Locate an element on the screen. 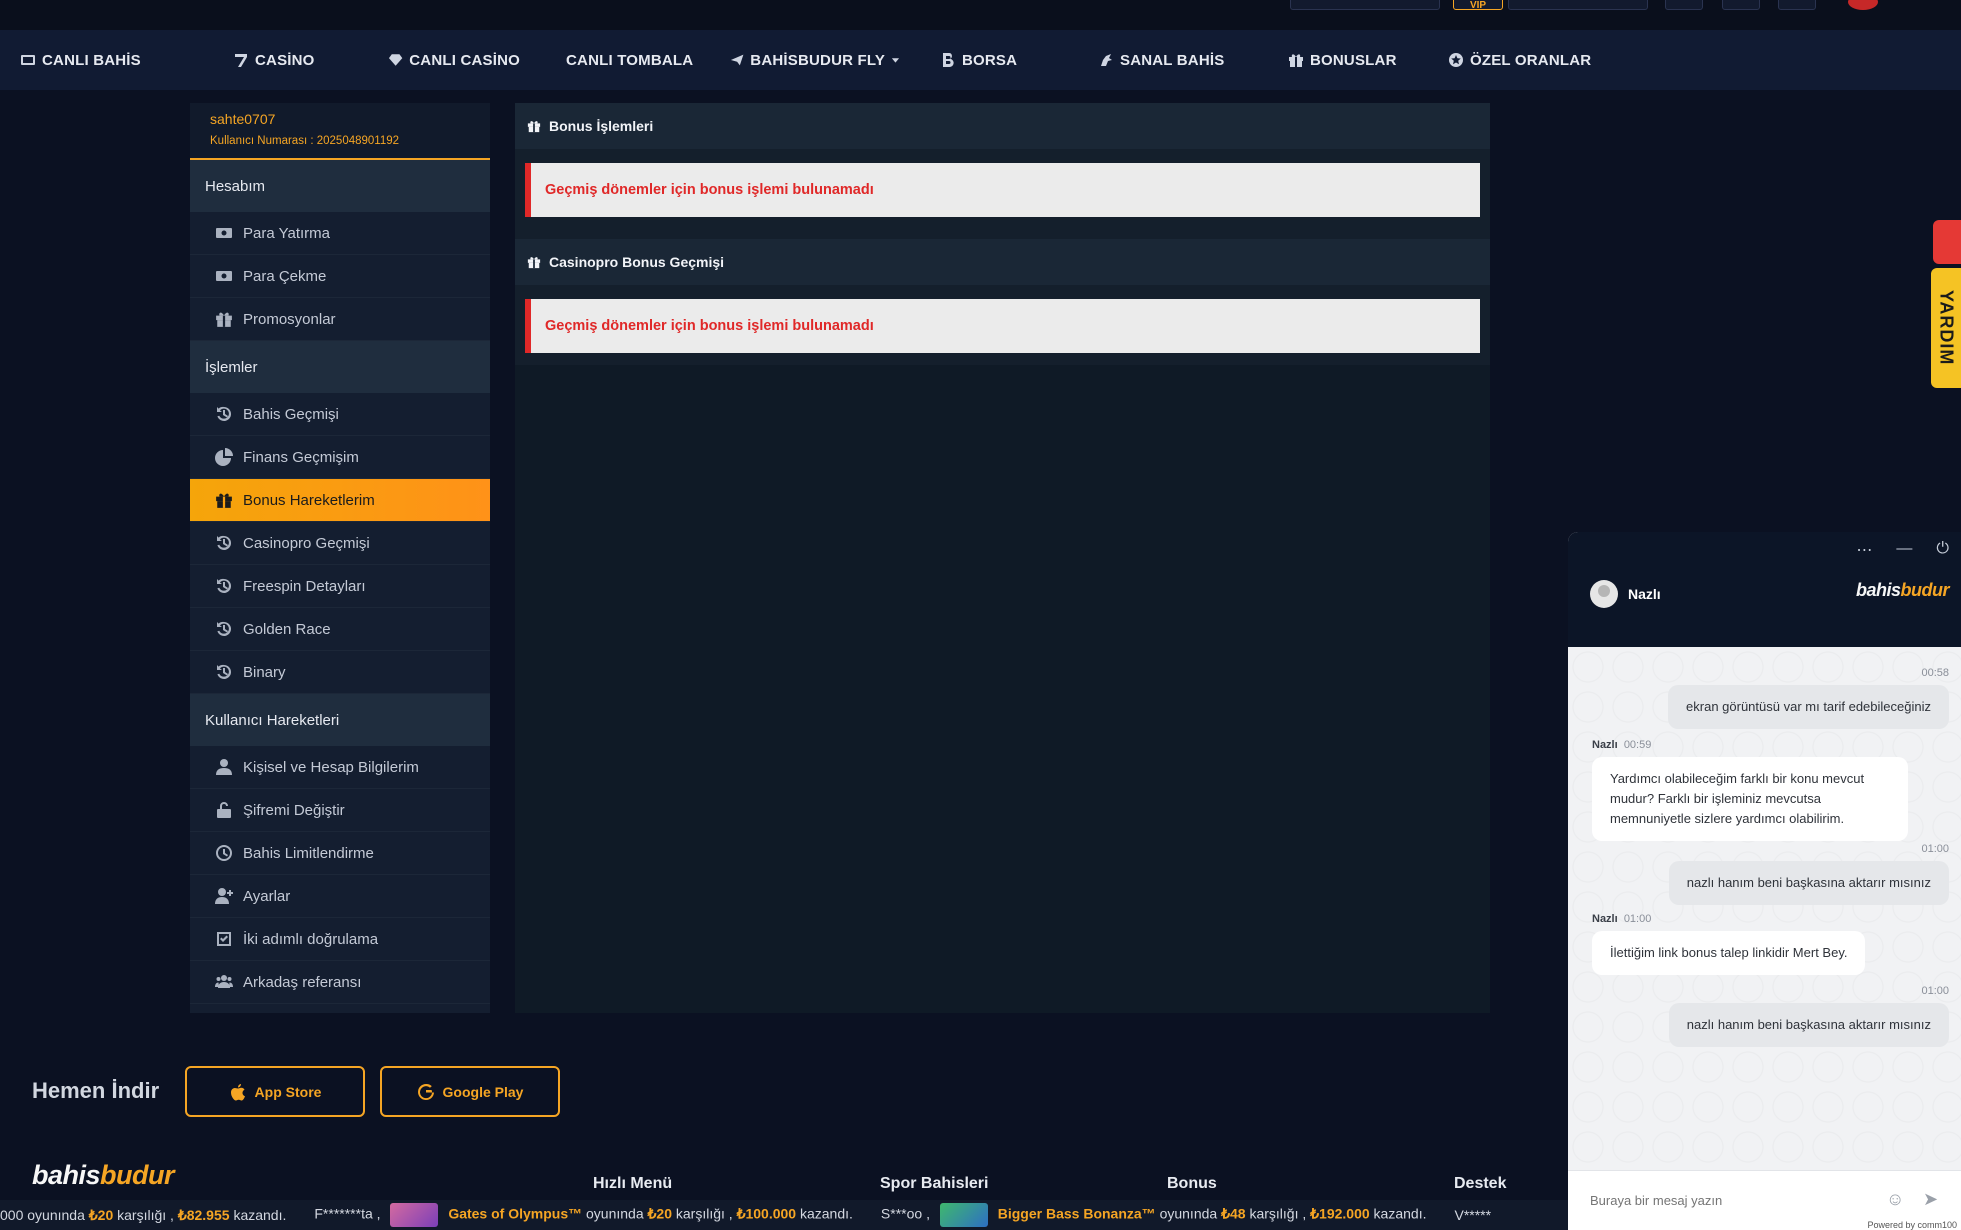  vip-badge: VIP is located at coordinates (1478, 5).